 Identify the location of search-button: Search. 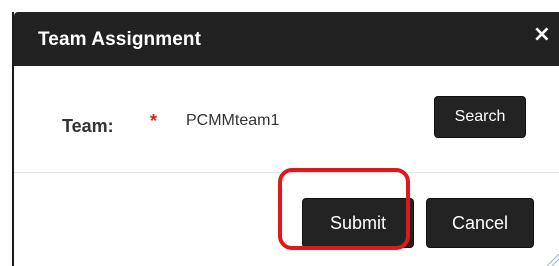
(480, 117).